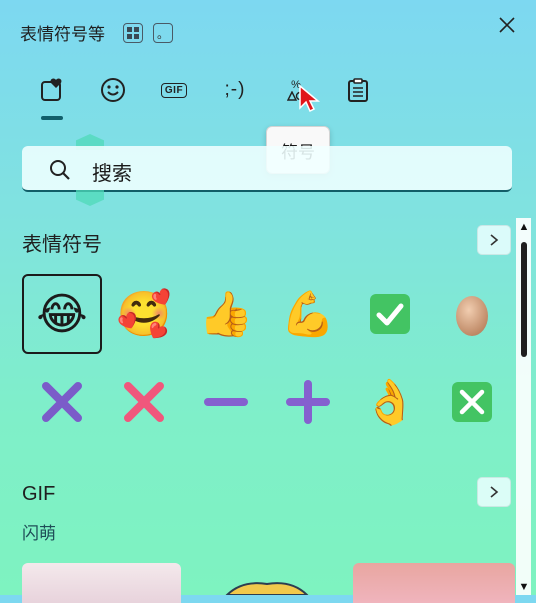  What do you see at coordinates (524, 227) in the screenshot?
I see `scroll-up-arrow-icon: ▲` at bounding box center [524, 227].